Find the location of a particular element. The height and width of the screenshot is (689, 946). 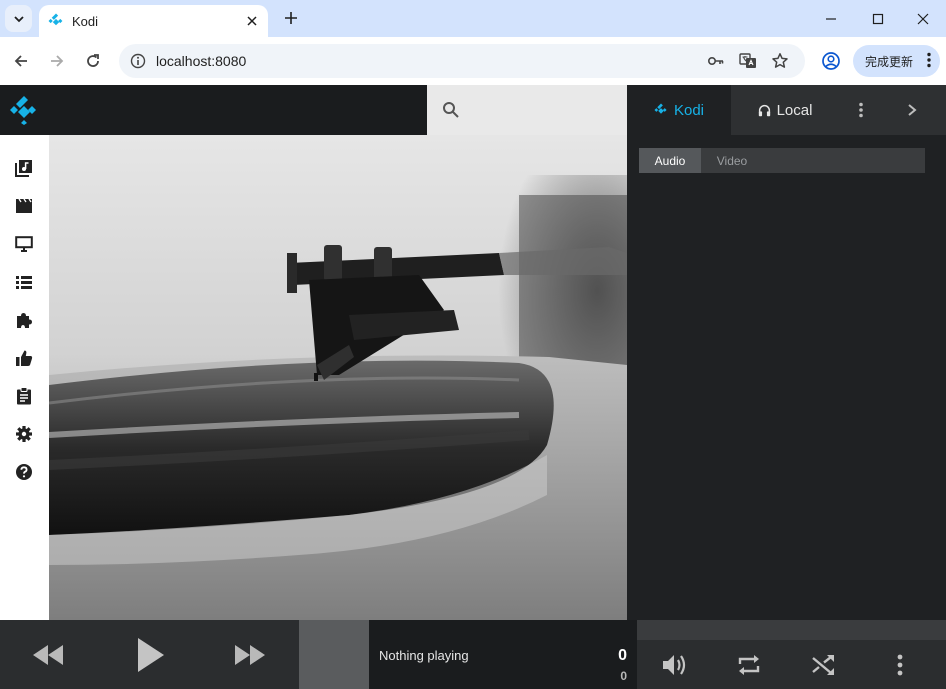

shuffle-button is located at coordinates (824, 665).